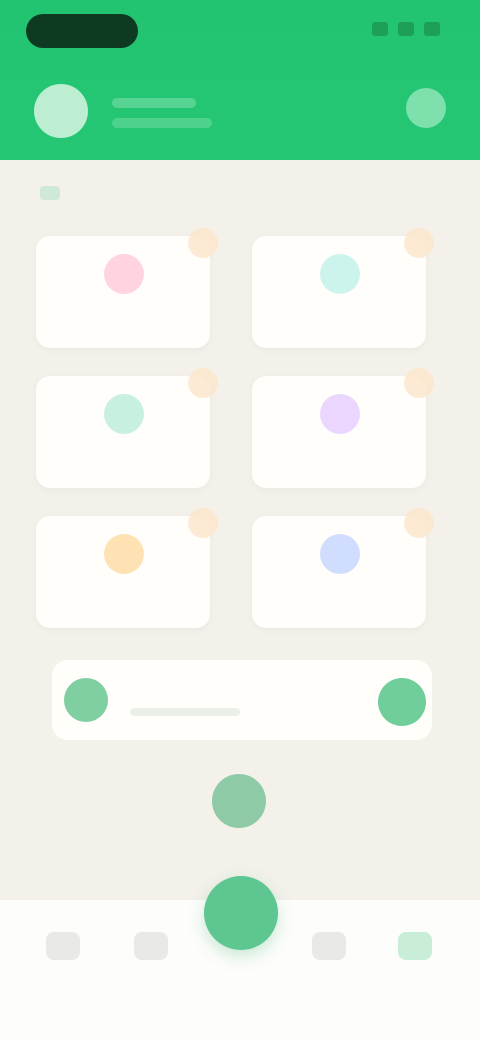  I want to click on settings-icon, so click(426, 108).